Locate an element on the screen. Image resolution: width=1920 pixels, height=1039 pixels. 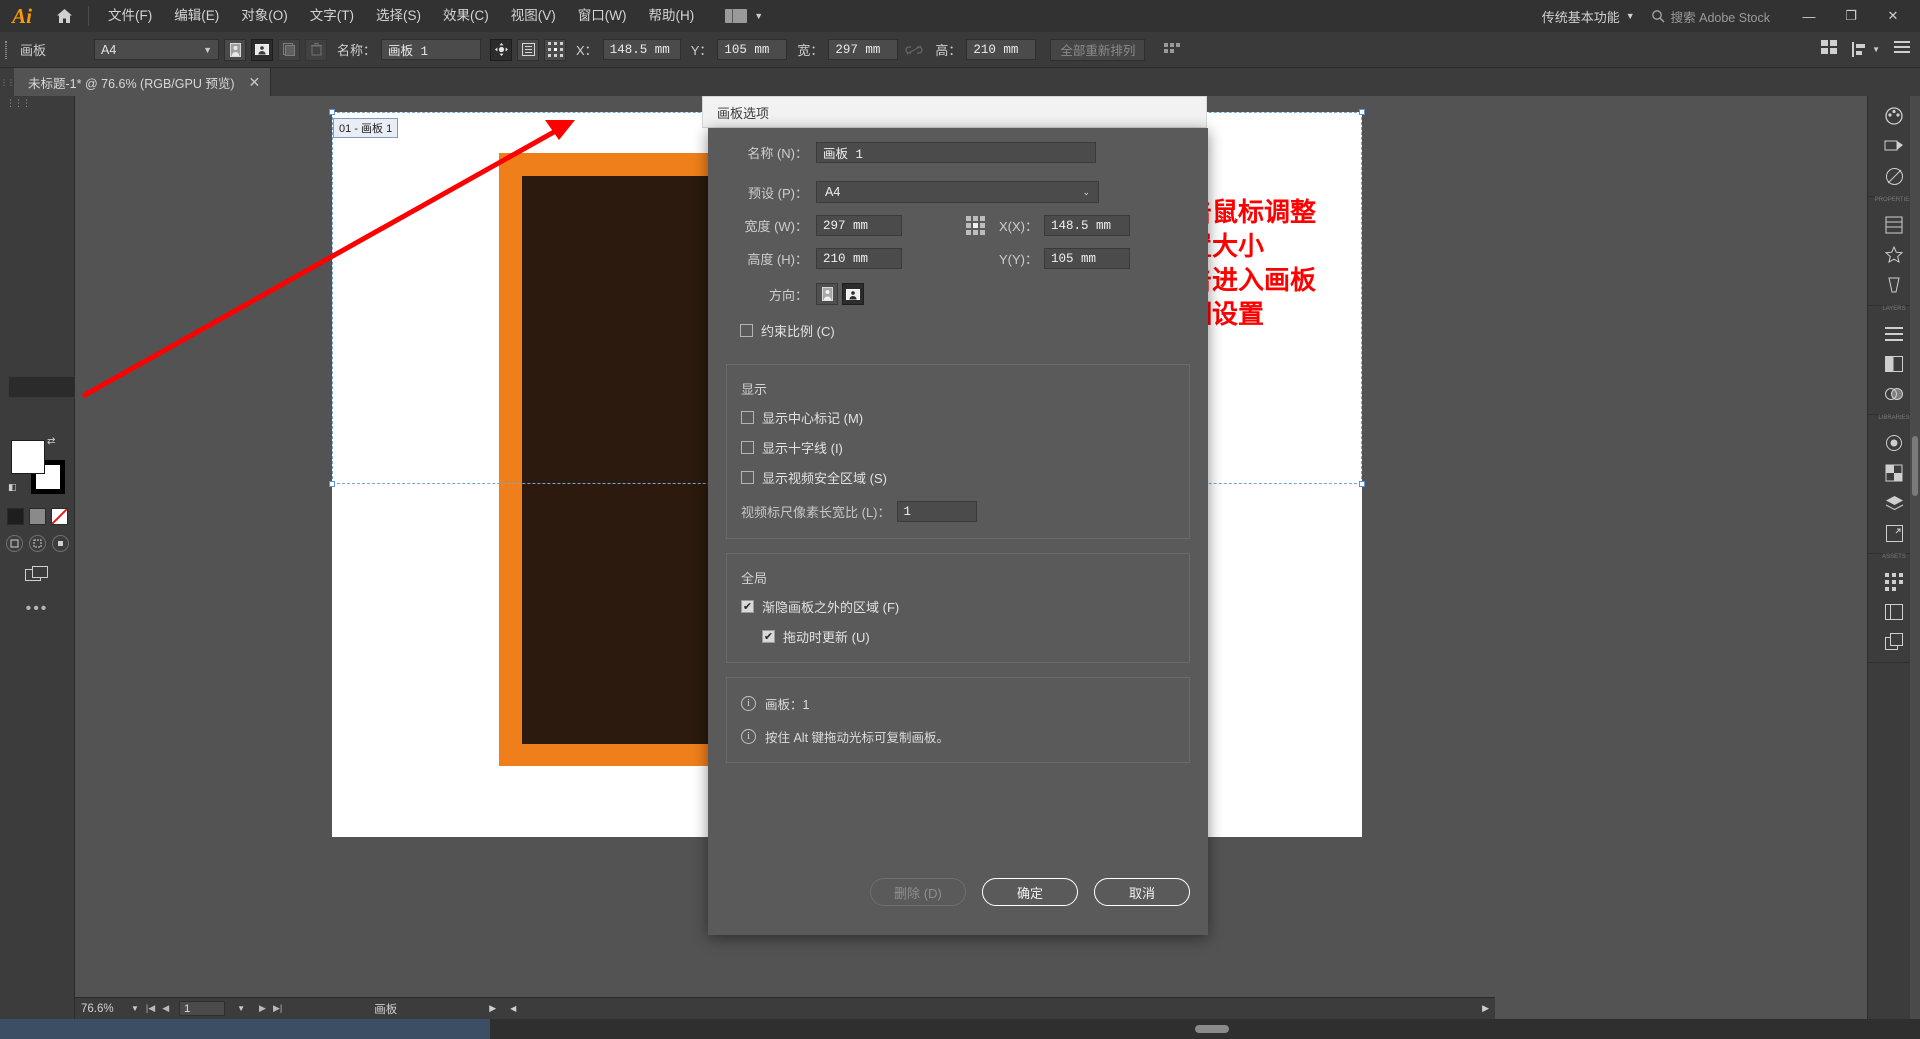
portrait-orientation-button is located at coordinates (235, 49).